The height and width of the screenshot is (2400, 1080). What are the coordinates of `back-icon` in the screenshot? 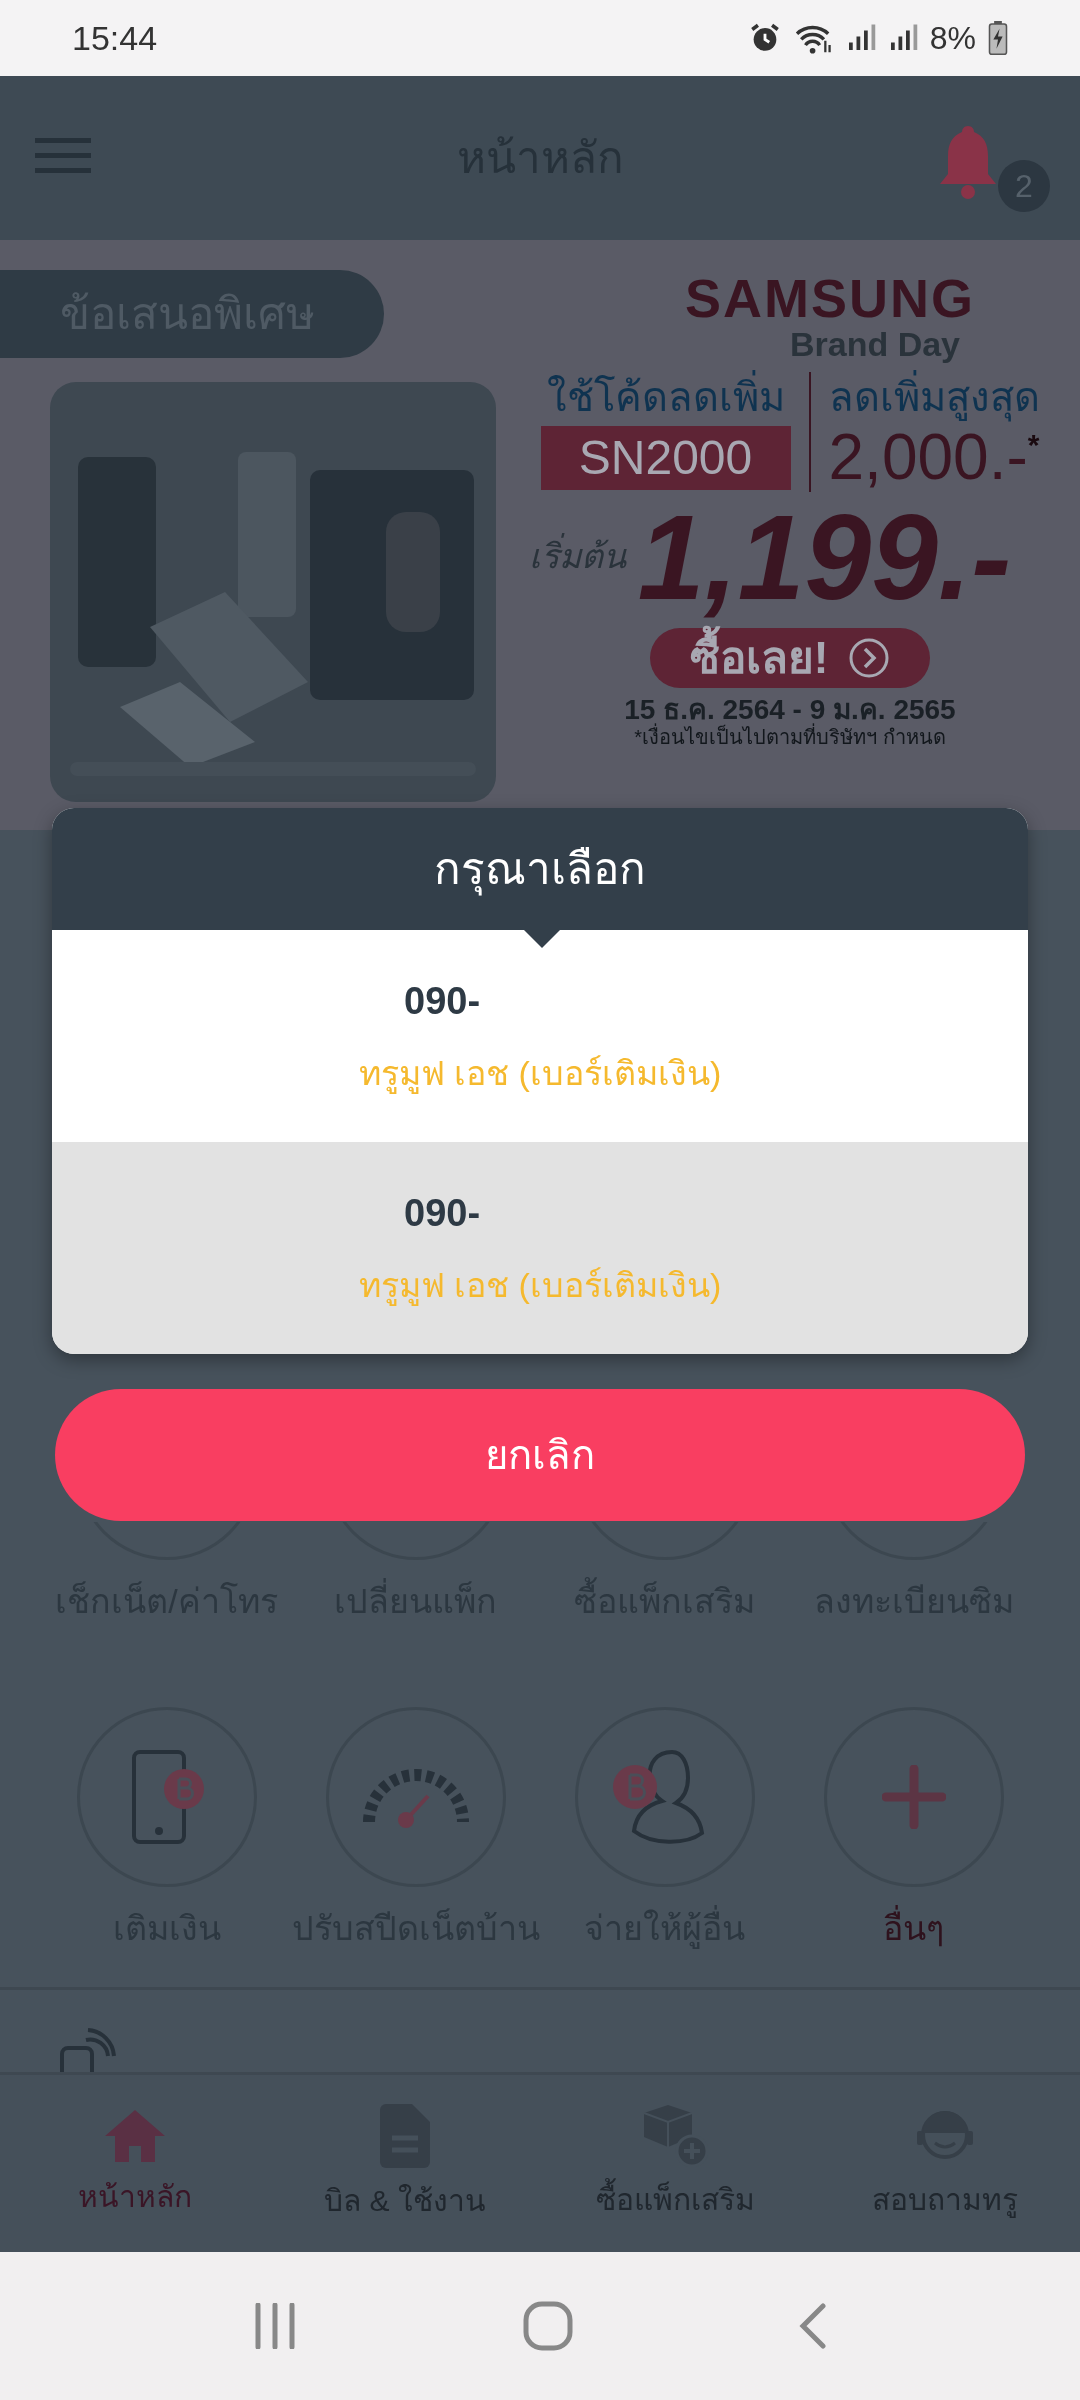 It's located at (812, 2326).